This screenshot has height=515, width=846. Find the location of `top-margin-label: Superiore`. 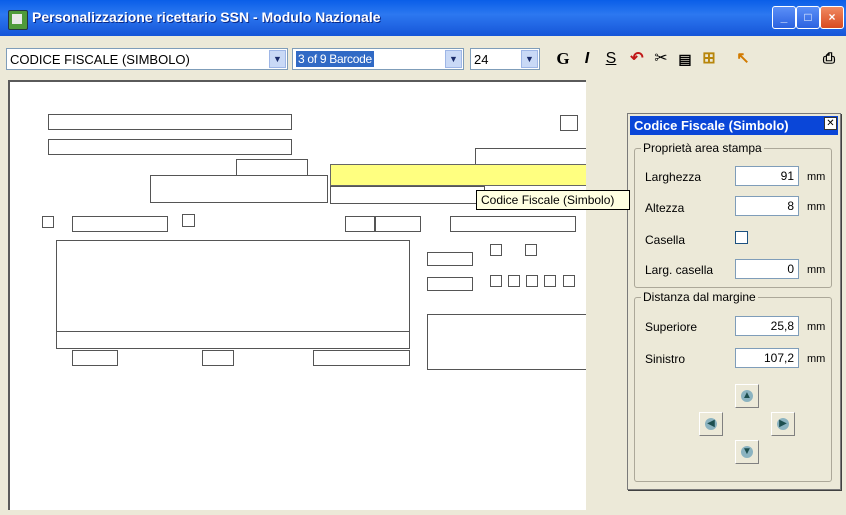

top-margin-label: Superiore is located at coordinates (671, 327).